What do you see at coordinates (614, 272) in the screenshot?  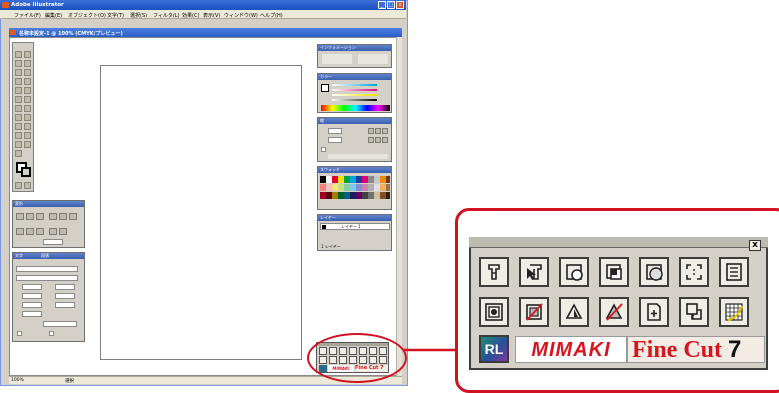 I see `layer-arrange-icon` at bounding box center [614, 272].